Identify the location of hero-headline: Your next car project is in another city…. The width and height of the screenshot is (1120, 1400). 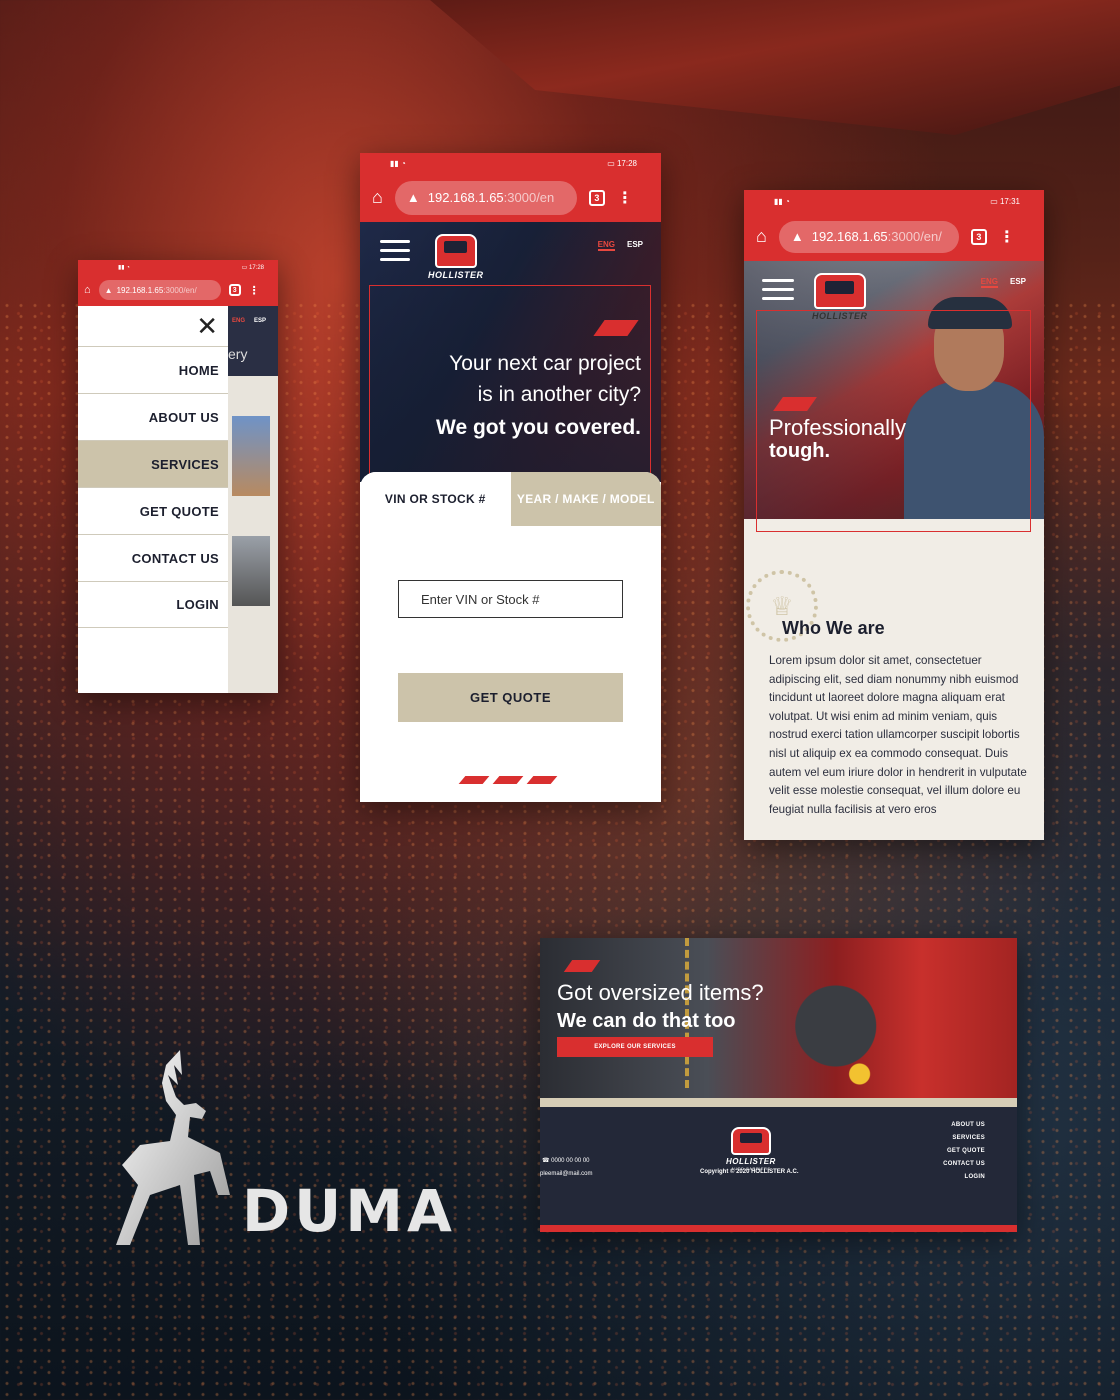
(538, 395).